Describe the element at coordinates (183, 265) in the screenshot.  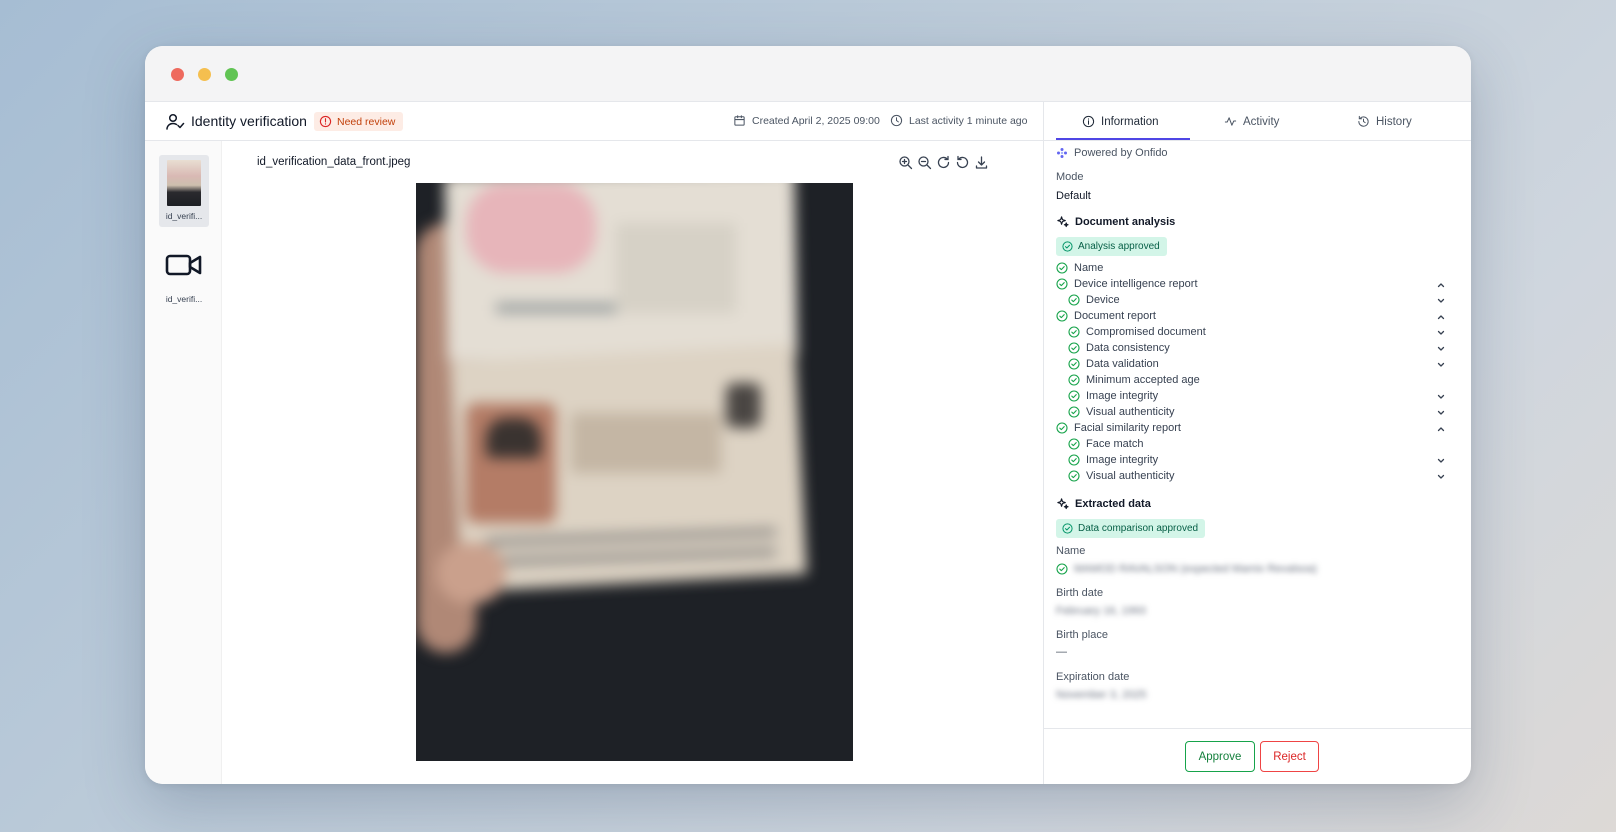
I see `video-camera-icon` at that location.